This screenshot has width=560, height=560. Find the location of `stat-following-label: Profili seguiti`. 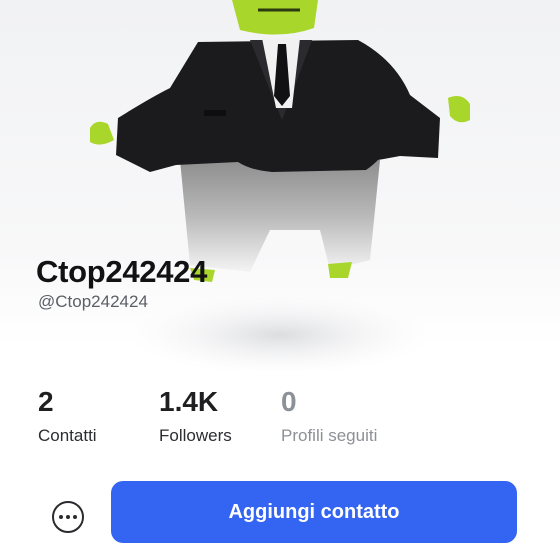

stat-following-label: Profili seguiti is located at coordinates (329, 435).